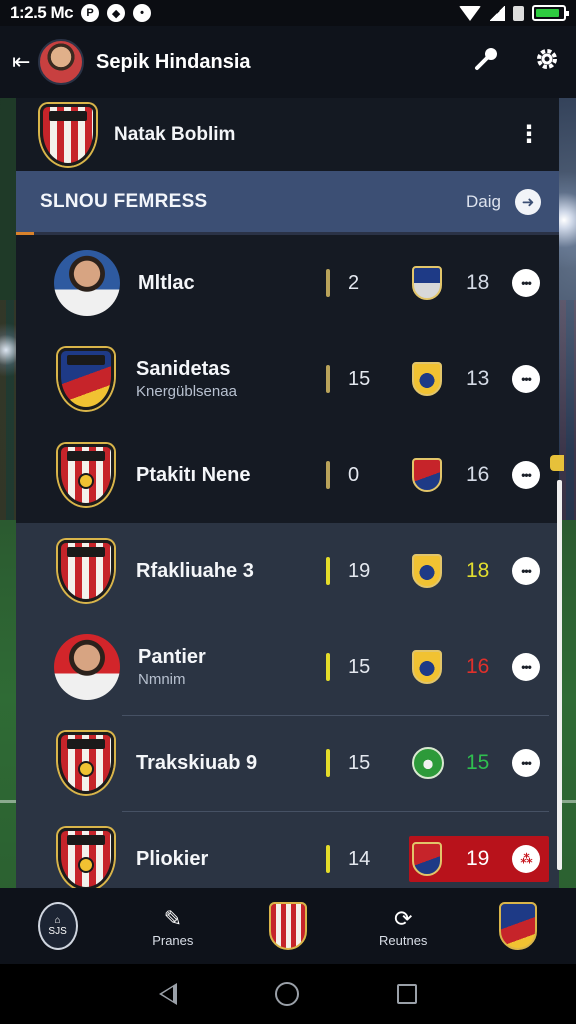  Describe the element at coordinates (173, 918) in the screenshot. I see `pencil-square-icon: ✎` at that location.